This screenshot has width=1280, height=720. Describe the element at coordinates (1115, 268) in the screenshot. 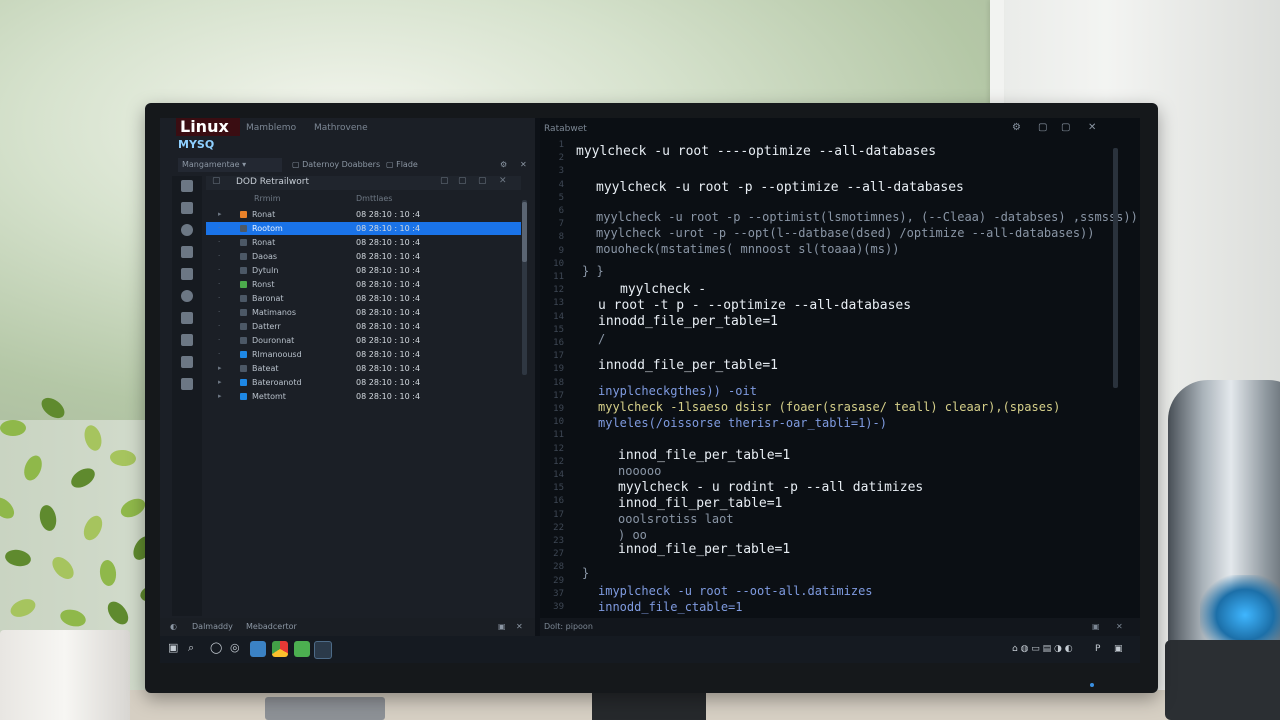

I see `editor-scrollbar` at that location.